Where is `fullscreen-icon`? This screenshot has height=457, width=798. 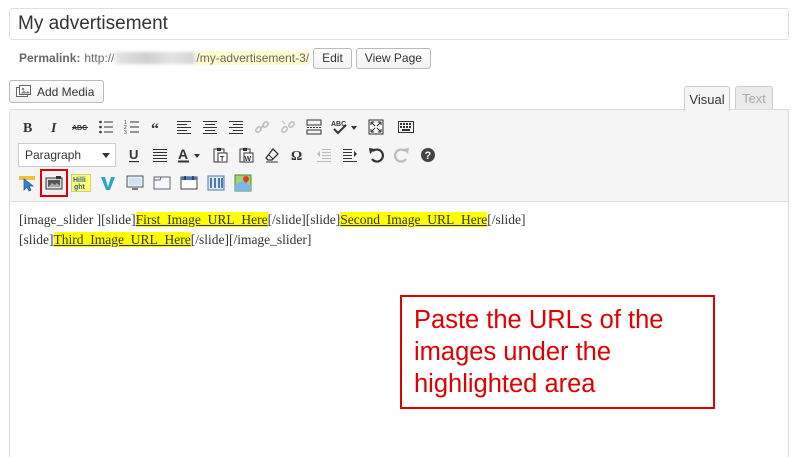
fullscreen-icon is located at coordinates (376, 127).